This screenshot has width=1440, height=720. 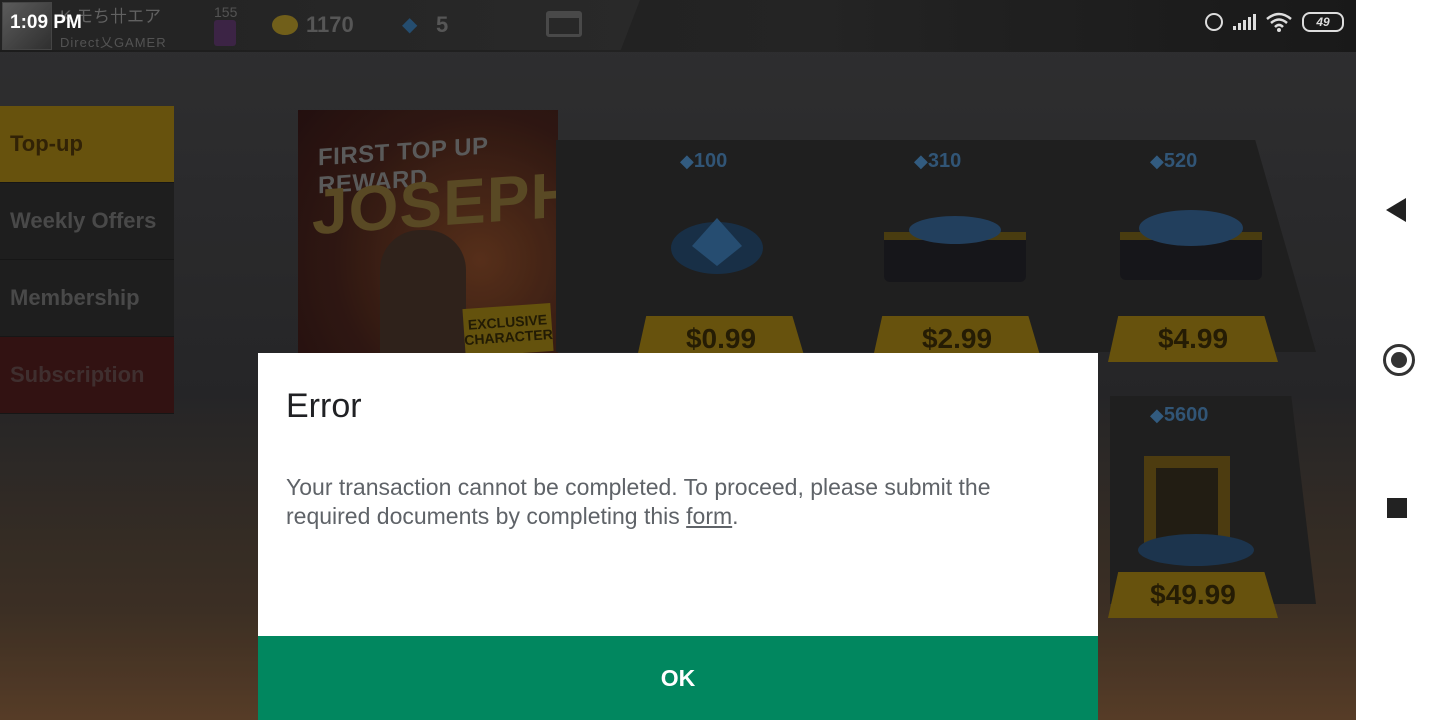 I want to click on dialog-message-end: ., so click(x=735, y=516).